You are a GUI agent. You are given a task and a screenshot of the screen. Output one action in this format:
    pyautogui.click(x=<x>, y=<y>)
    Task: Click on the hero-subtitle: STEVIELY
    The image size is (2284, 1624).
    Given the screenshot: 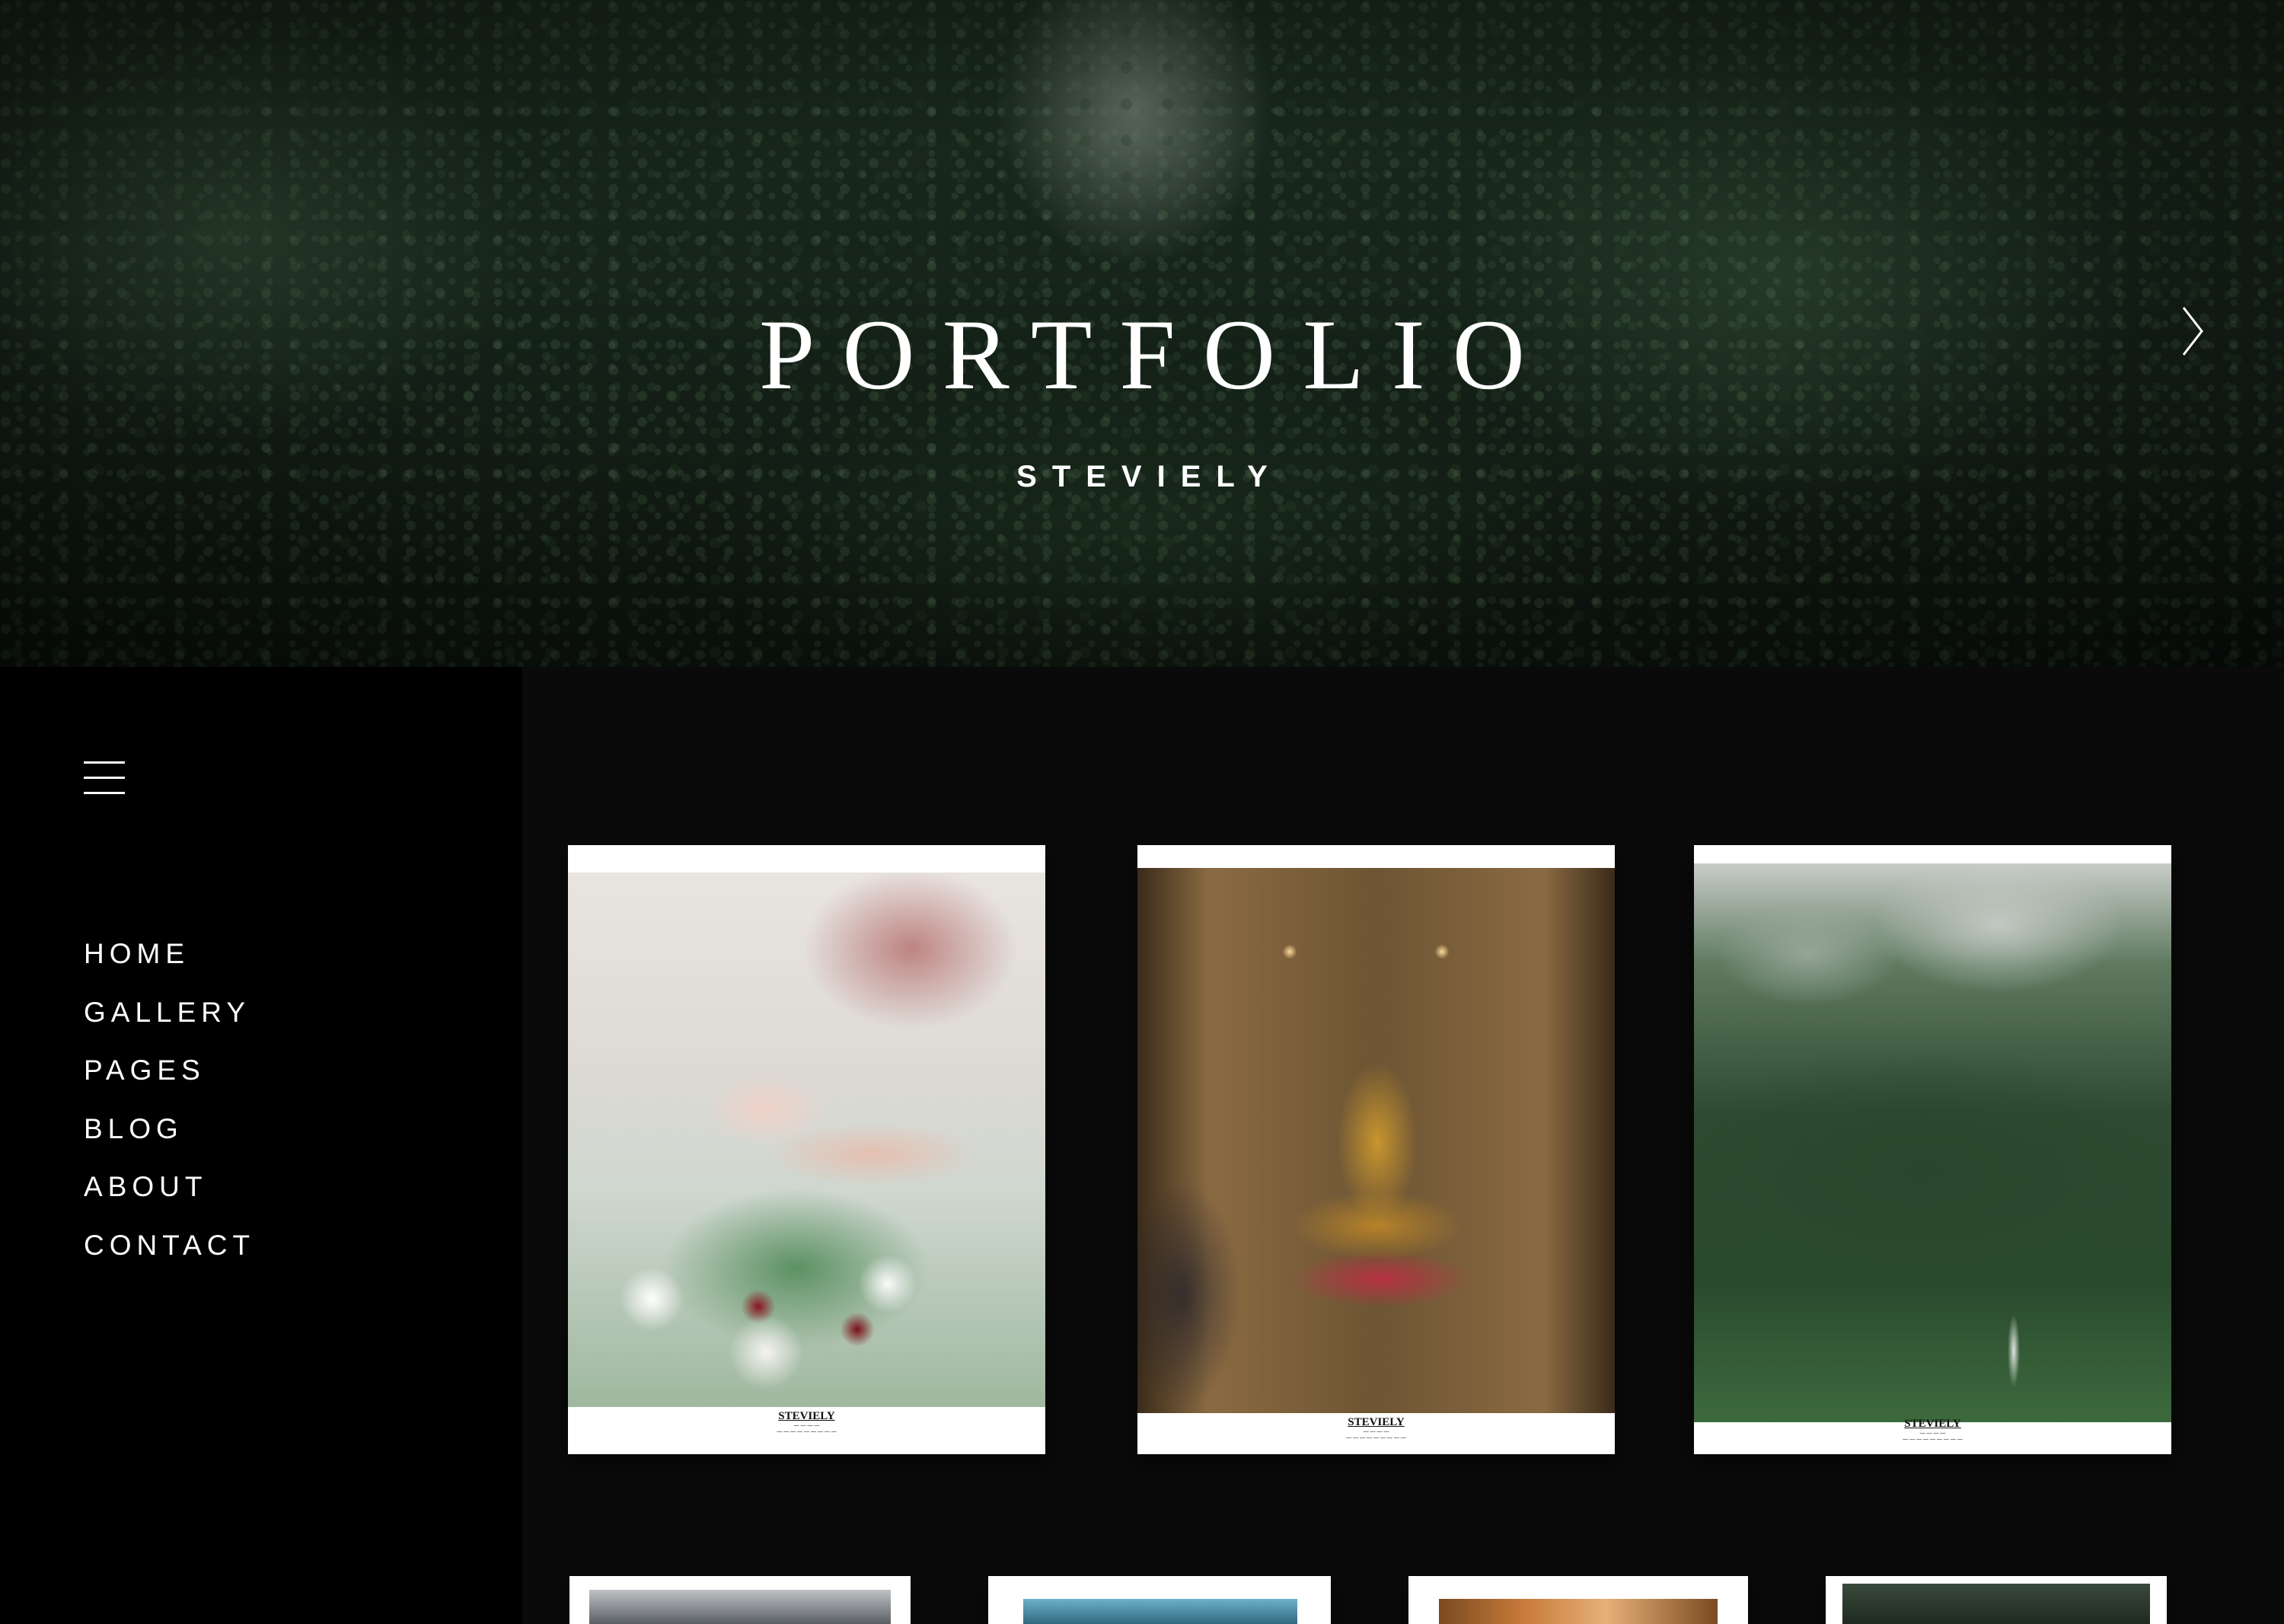 What is the action you would take?
    pyautogui.click(x=1149, y=477)
    